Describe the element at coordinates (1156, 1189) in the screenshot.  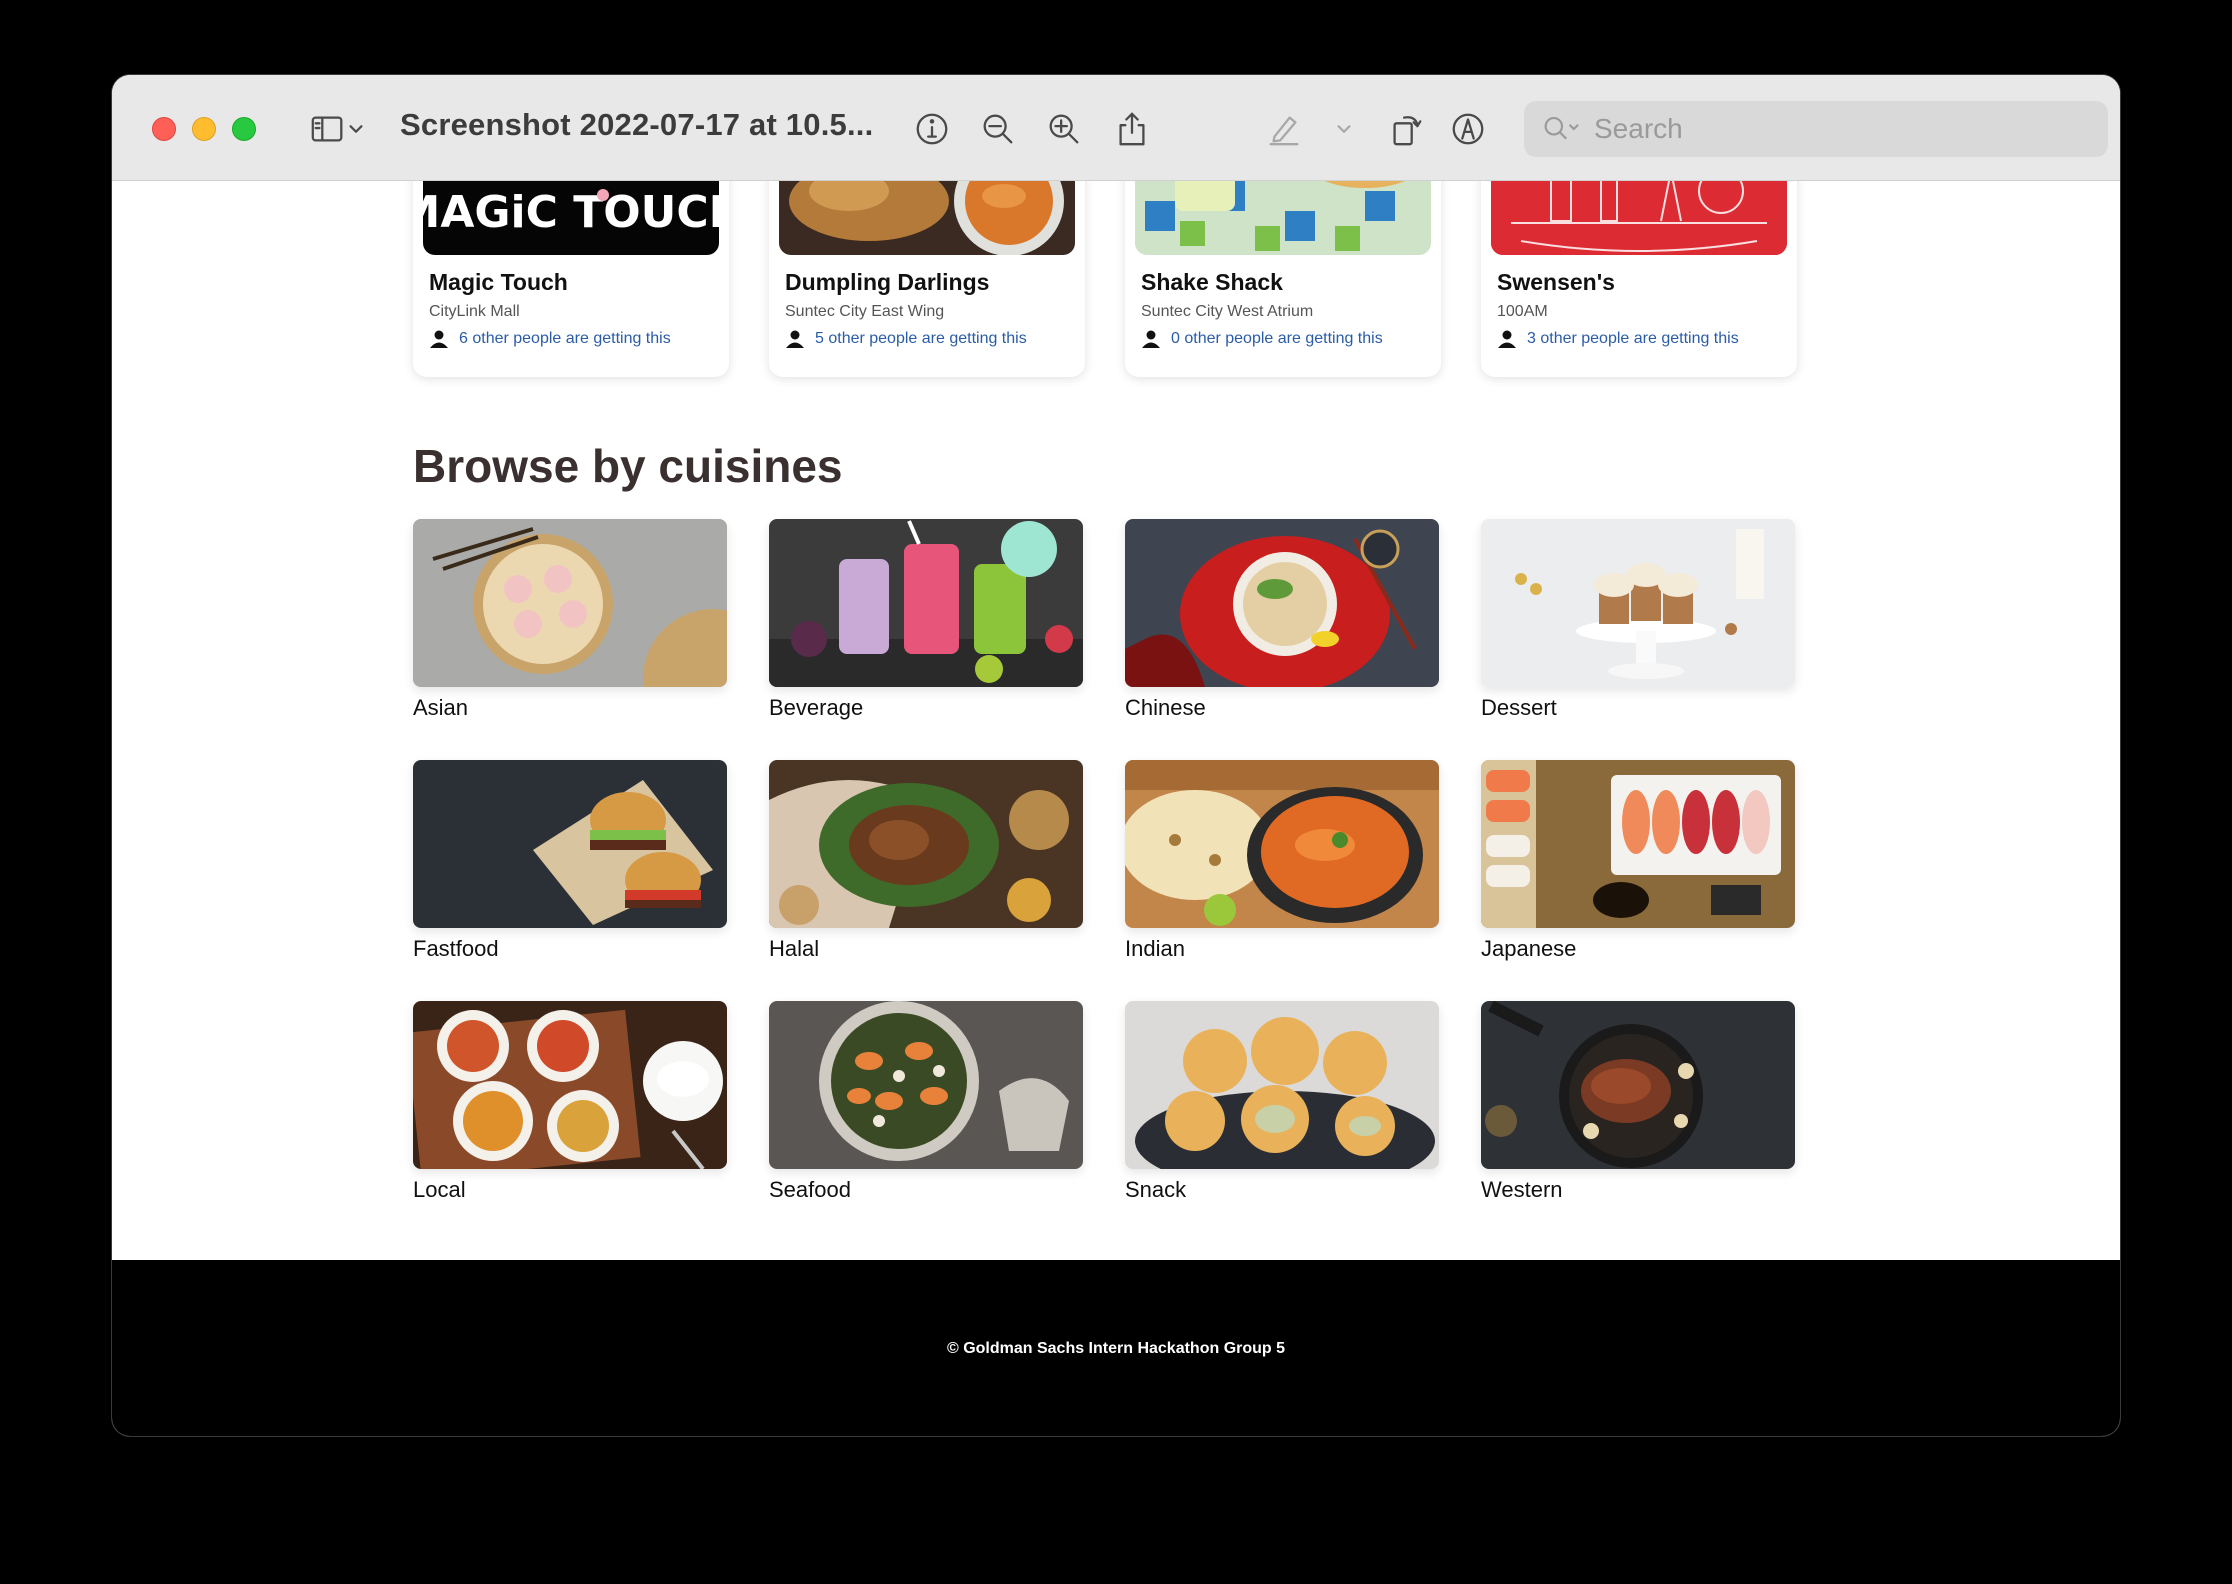
I see `cuisine-label: Snack` at that location.